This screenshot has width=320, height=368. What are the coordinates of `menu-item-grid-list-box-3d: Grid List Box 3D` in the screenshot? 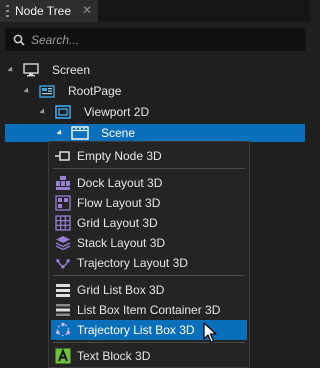 It's located at (149, 290).